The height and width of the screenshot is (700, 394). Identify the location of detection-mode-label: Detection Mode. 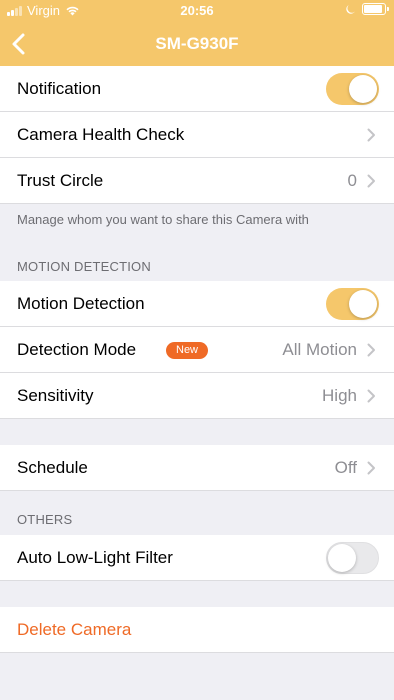
(77, 349).